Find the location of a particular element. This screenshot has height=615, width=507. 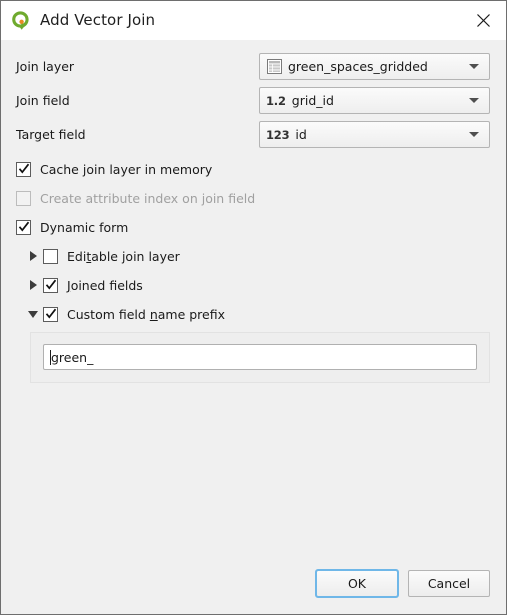

join-field-value: grid_id is located at coordinates (312, 100).